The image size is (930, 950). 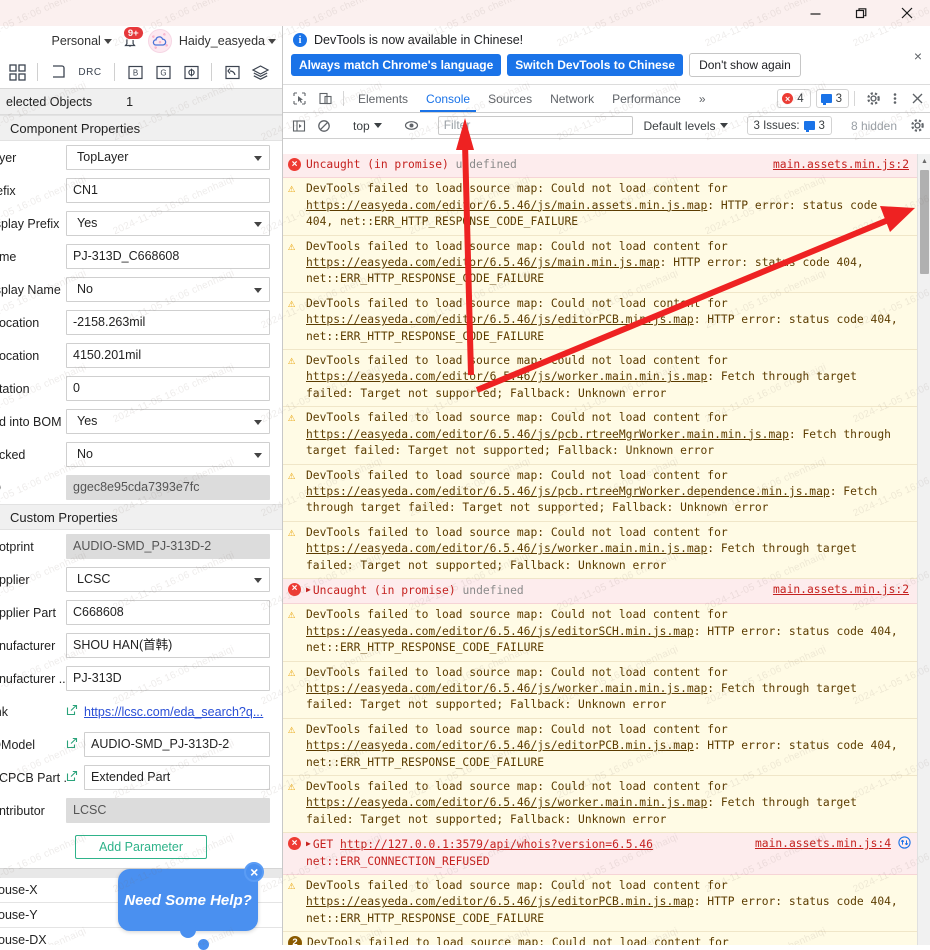 What do you see at coordinates (904, 845) in the screenshot?
I see `network-request-icon` at bounding box center [904, 845].